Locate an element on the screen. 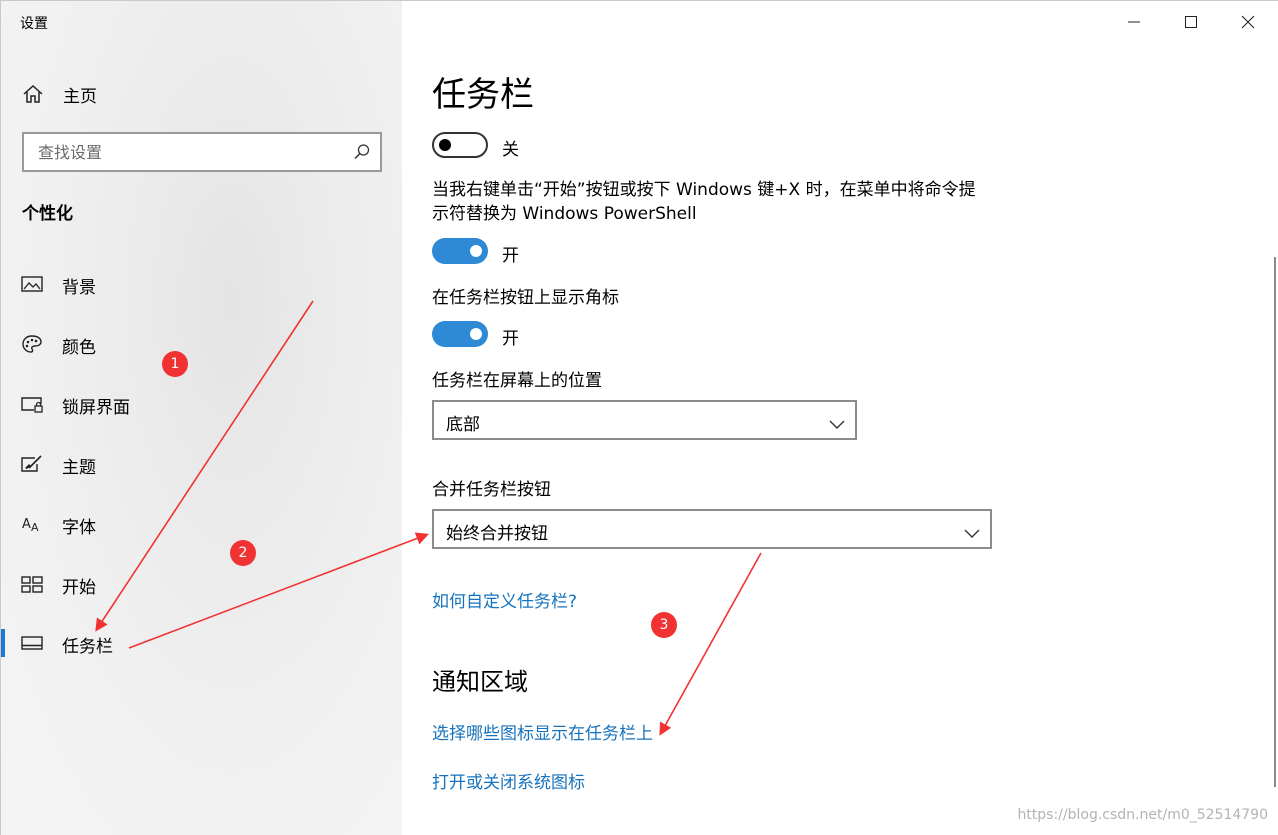 The height and width of the screenshot is (835, 1278). sidebar-item-taskbar: 任务栏 is located at coordinates (201, 643).